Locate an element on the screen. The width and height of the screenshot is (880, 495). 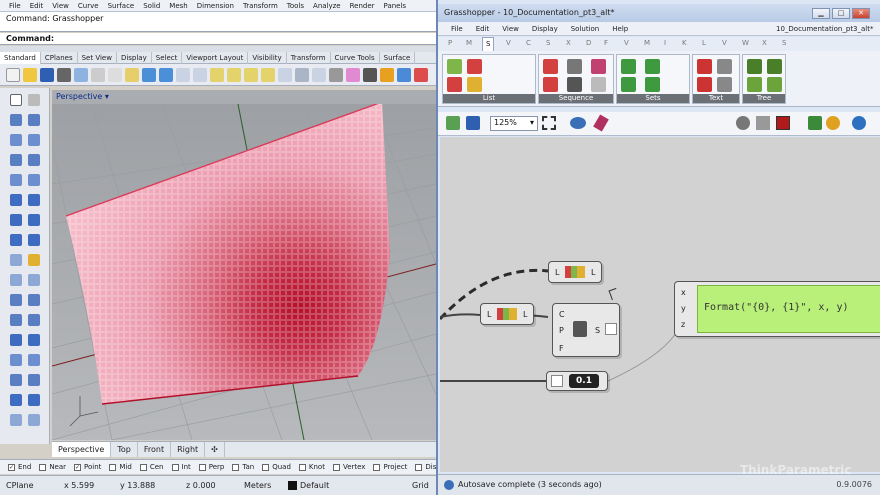
osnap-perp: Perp is located at coordinates (211, 467).